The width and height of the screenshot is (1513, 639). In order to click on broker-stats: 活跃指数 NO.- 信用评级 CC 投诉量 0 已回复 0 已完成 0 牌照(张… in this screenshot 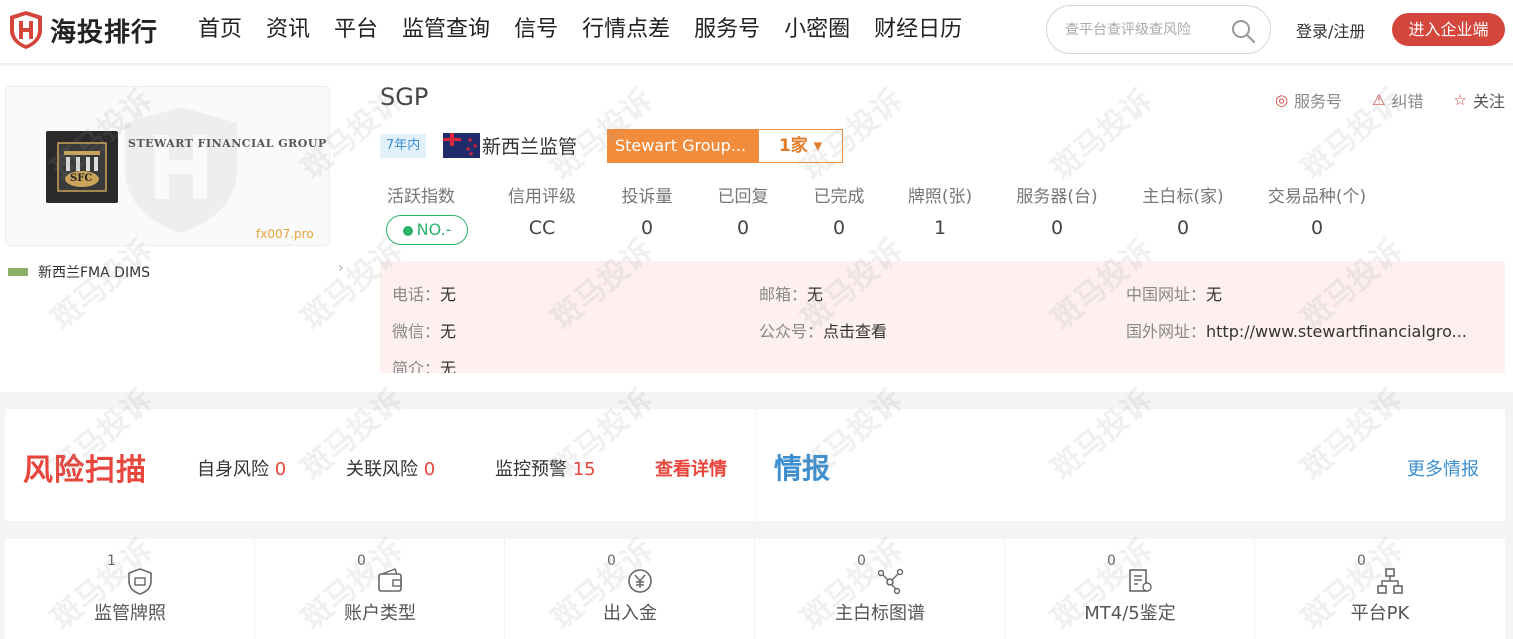, I will do `click(880, 217)`.